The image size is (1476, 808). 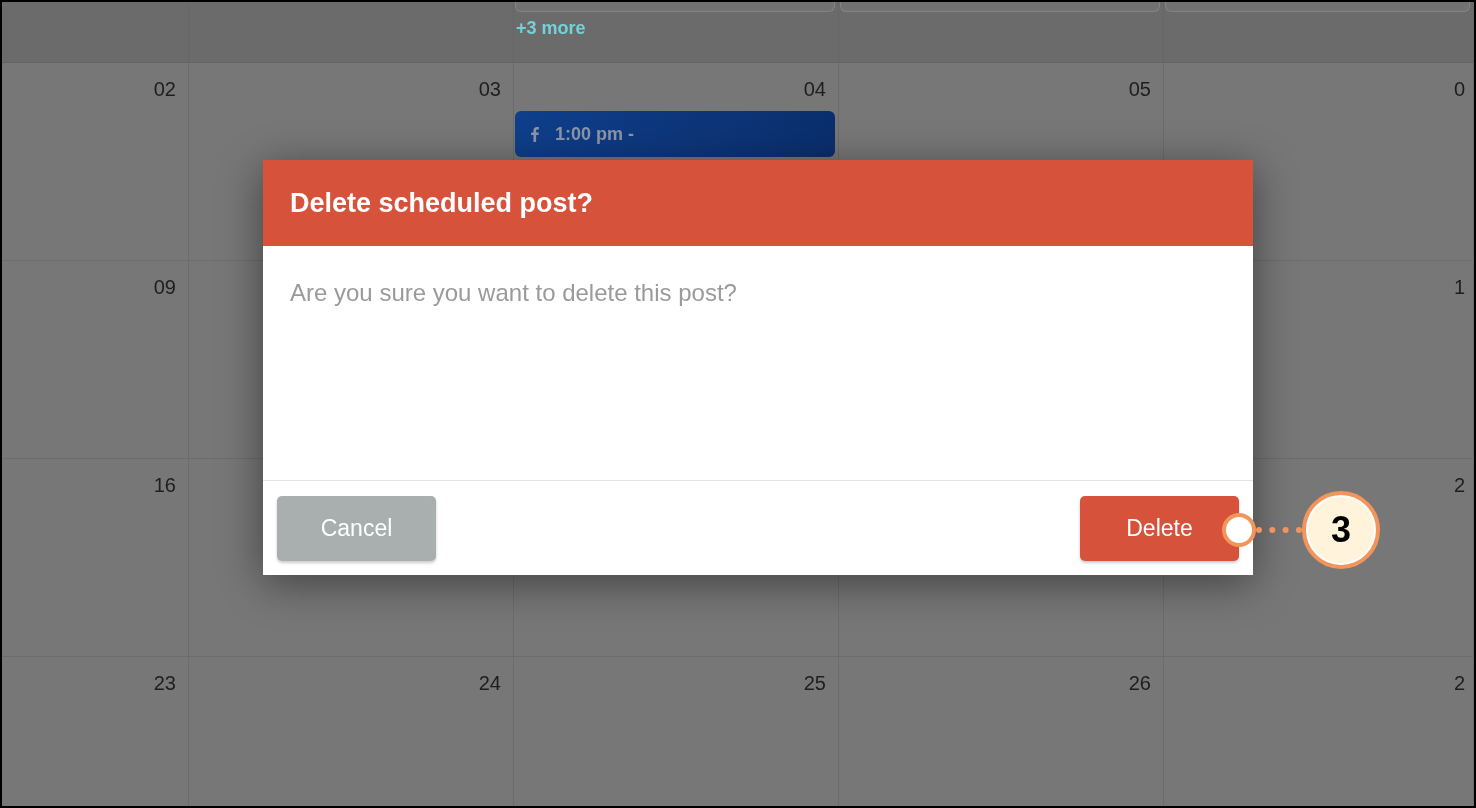 I want to click on step-marker: 3, so click(x=1341, y=530).